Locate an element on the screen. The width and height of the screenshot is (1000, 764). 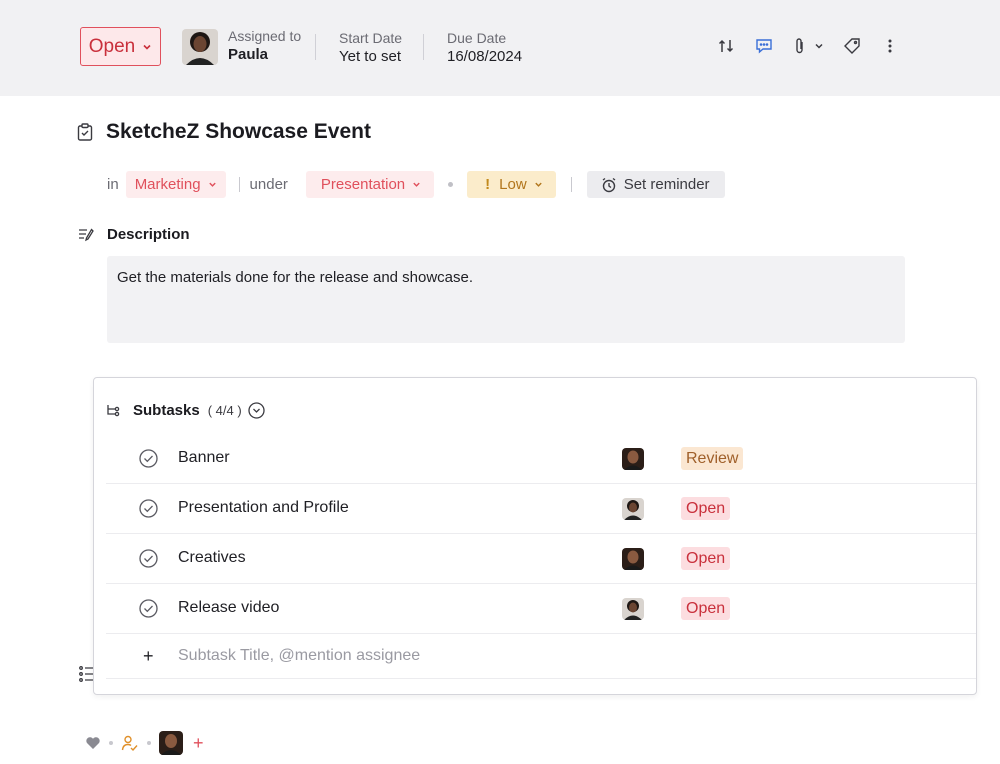
add-follower-button: + is located at coordinates (198, 743).